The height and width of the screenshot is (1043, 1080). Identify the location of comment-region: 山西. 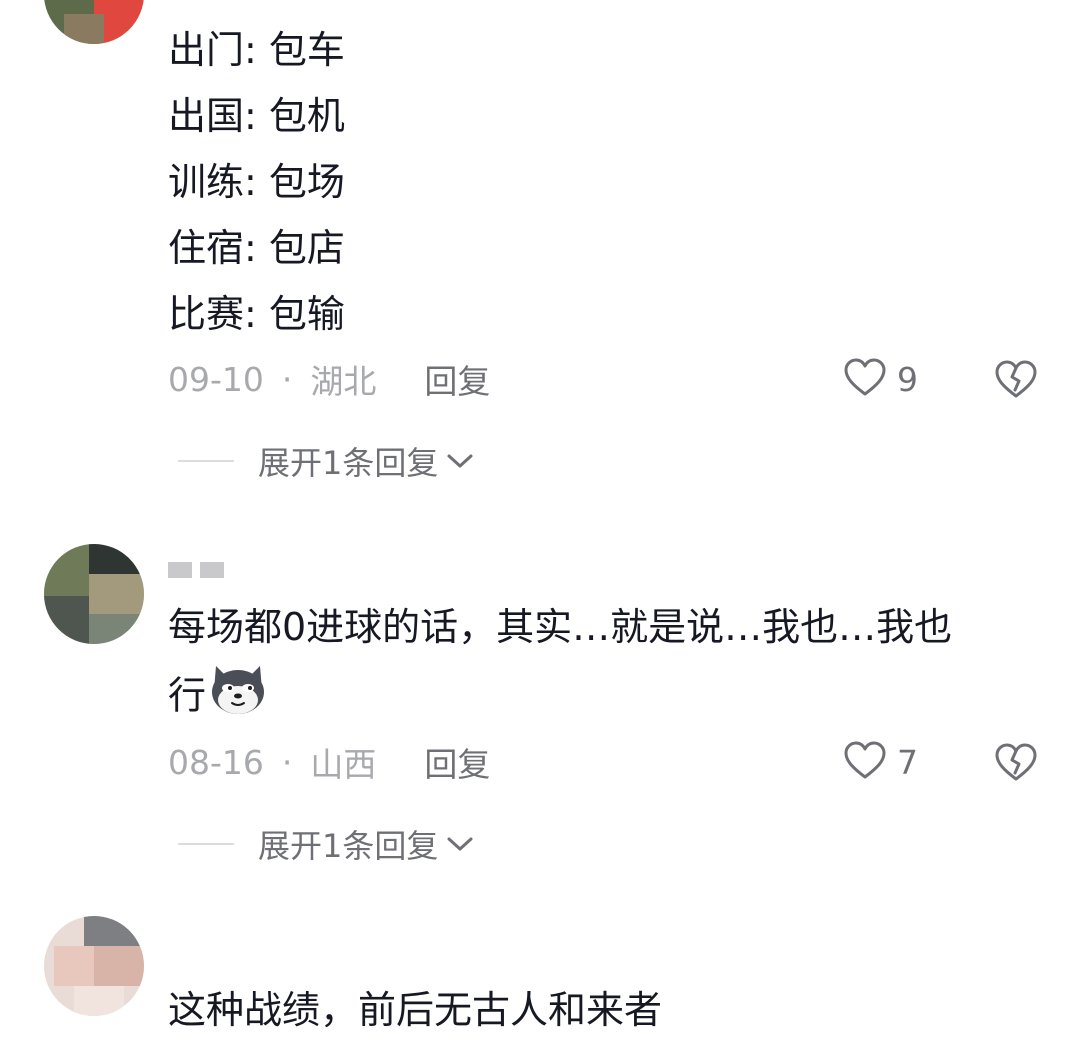
(343, 764).